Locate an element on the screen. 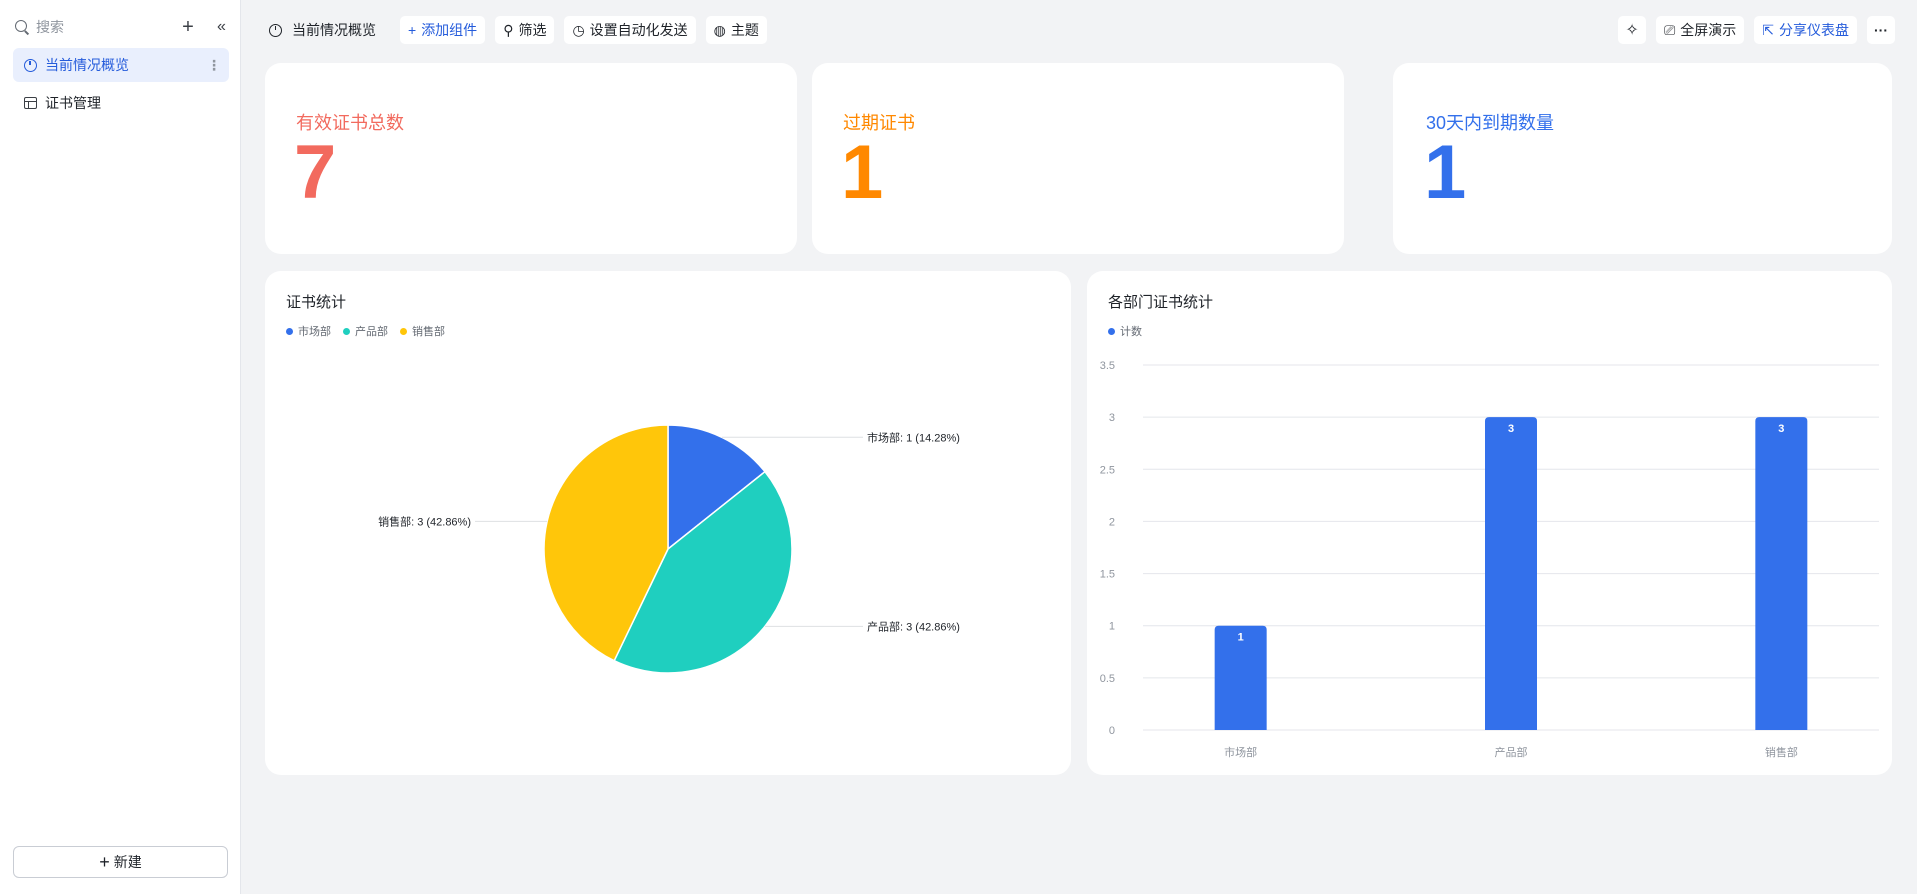 The height and width of the screenshot is (894, 1917). y-tick-label: 0.5 is located at coordinates (1107, 679).